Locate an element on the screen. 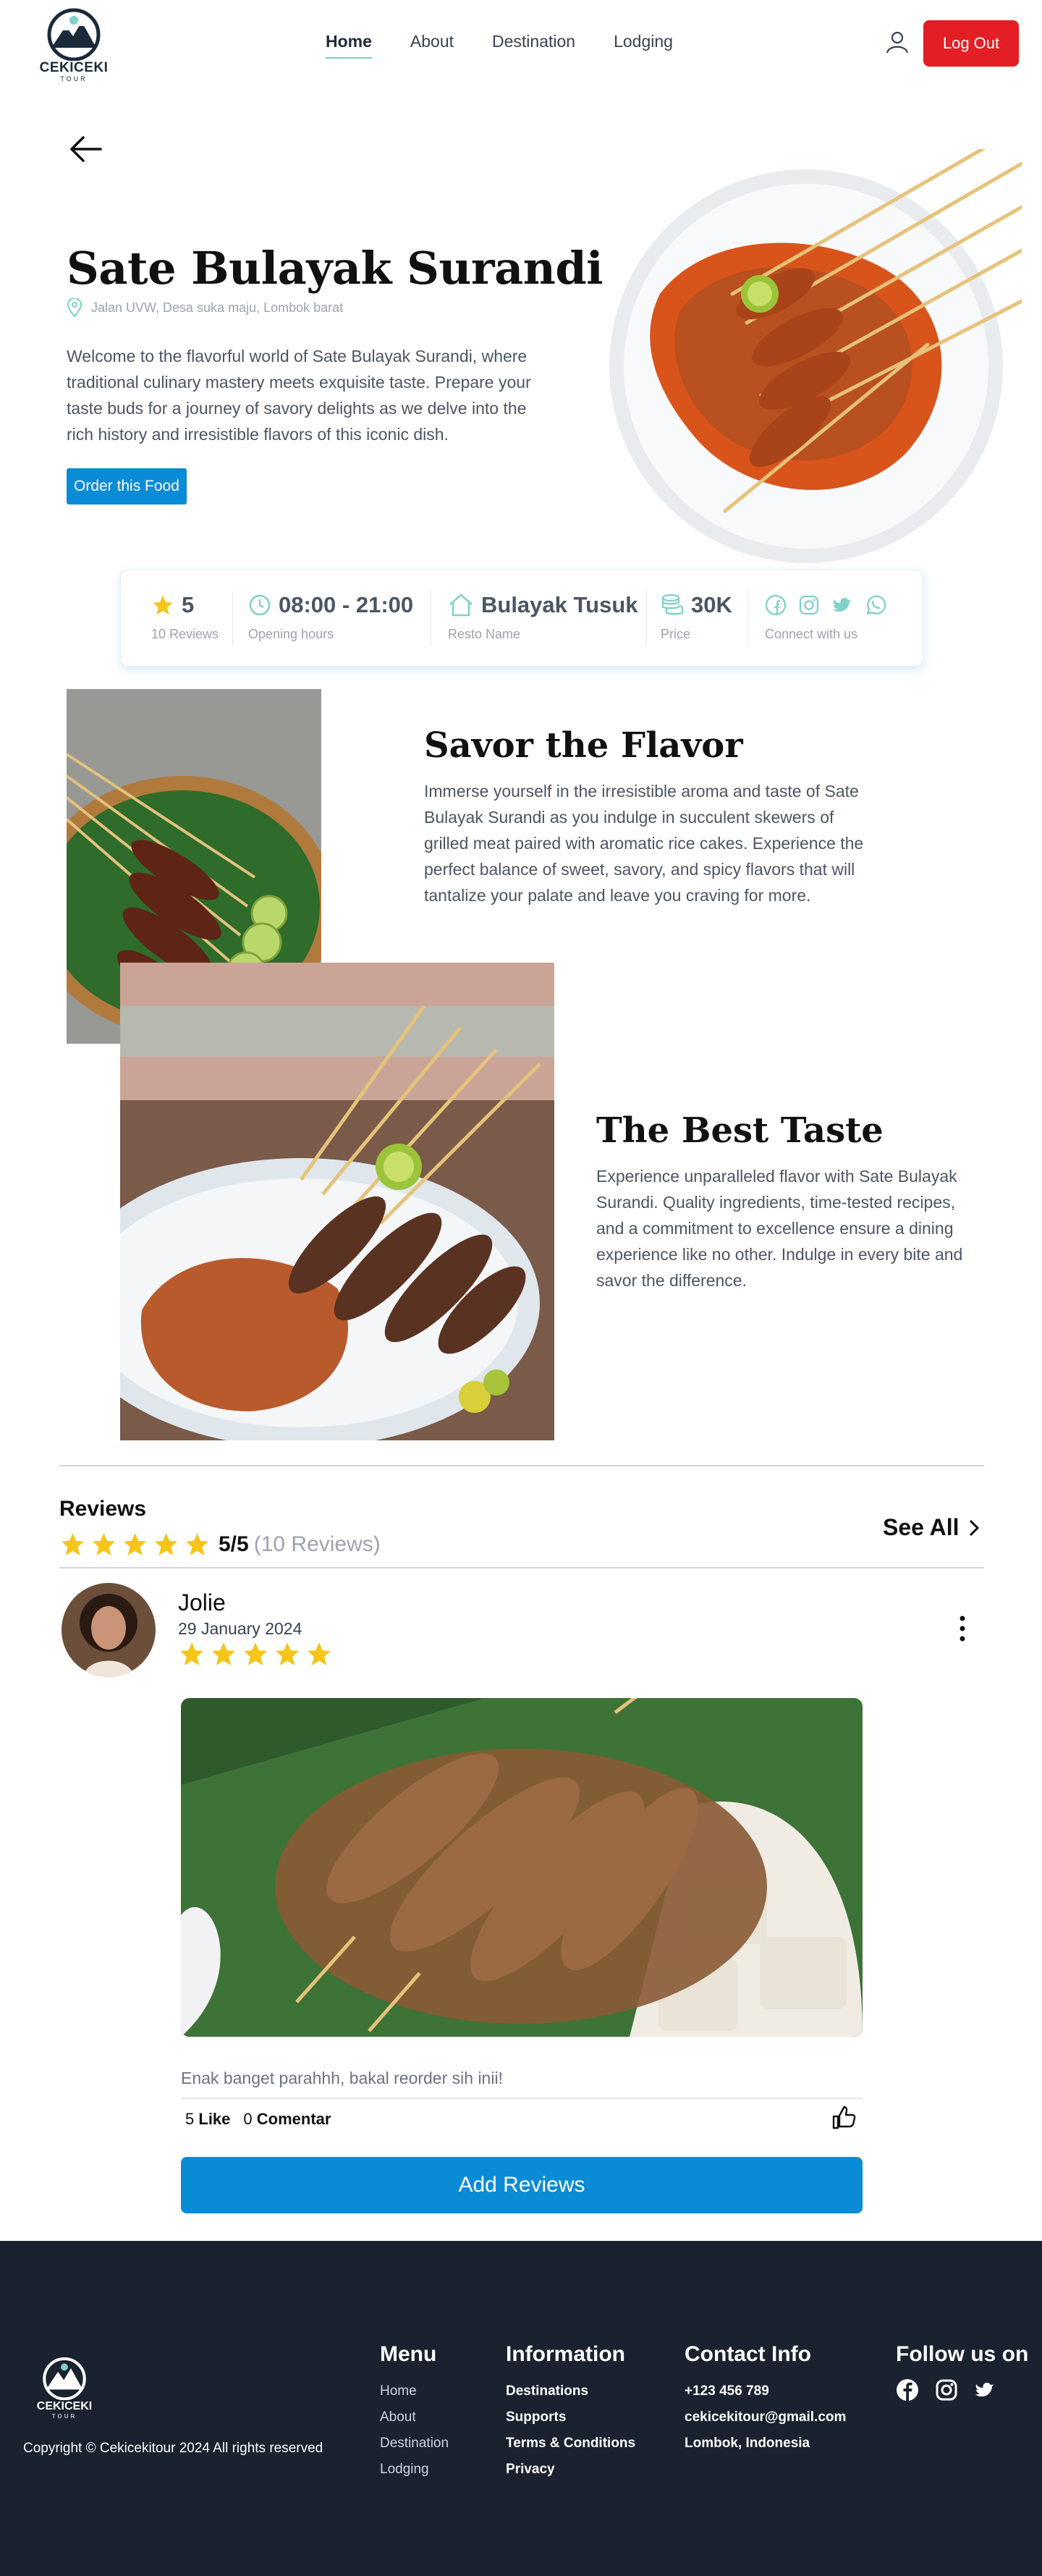  footer-link-lodging: Lodging is located at coordinates (414, 2470).